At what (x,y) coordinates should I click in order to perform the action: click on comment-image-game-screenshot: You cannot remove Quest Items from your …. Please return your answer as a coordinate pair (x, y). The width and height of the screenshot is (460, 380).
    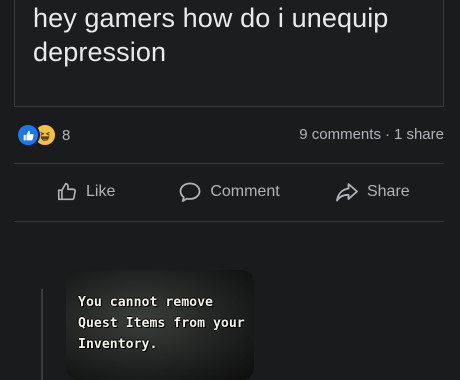
    Looking at the image, I should click on (160, 325).